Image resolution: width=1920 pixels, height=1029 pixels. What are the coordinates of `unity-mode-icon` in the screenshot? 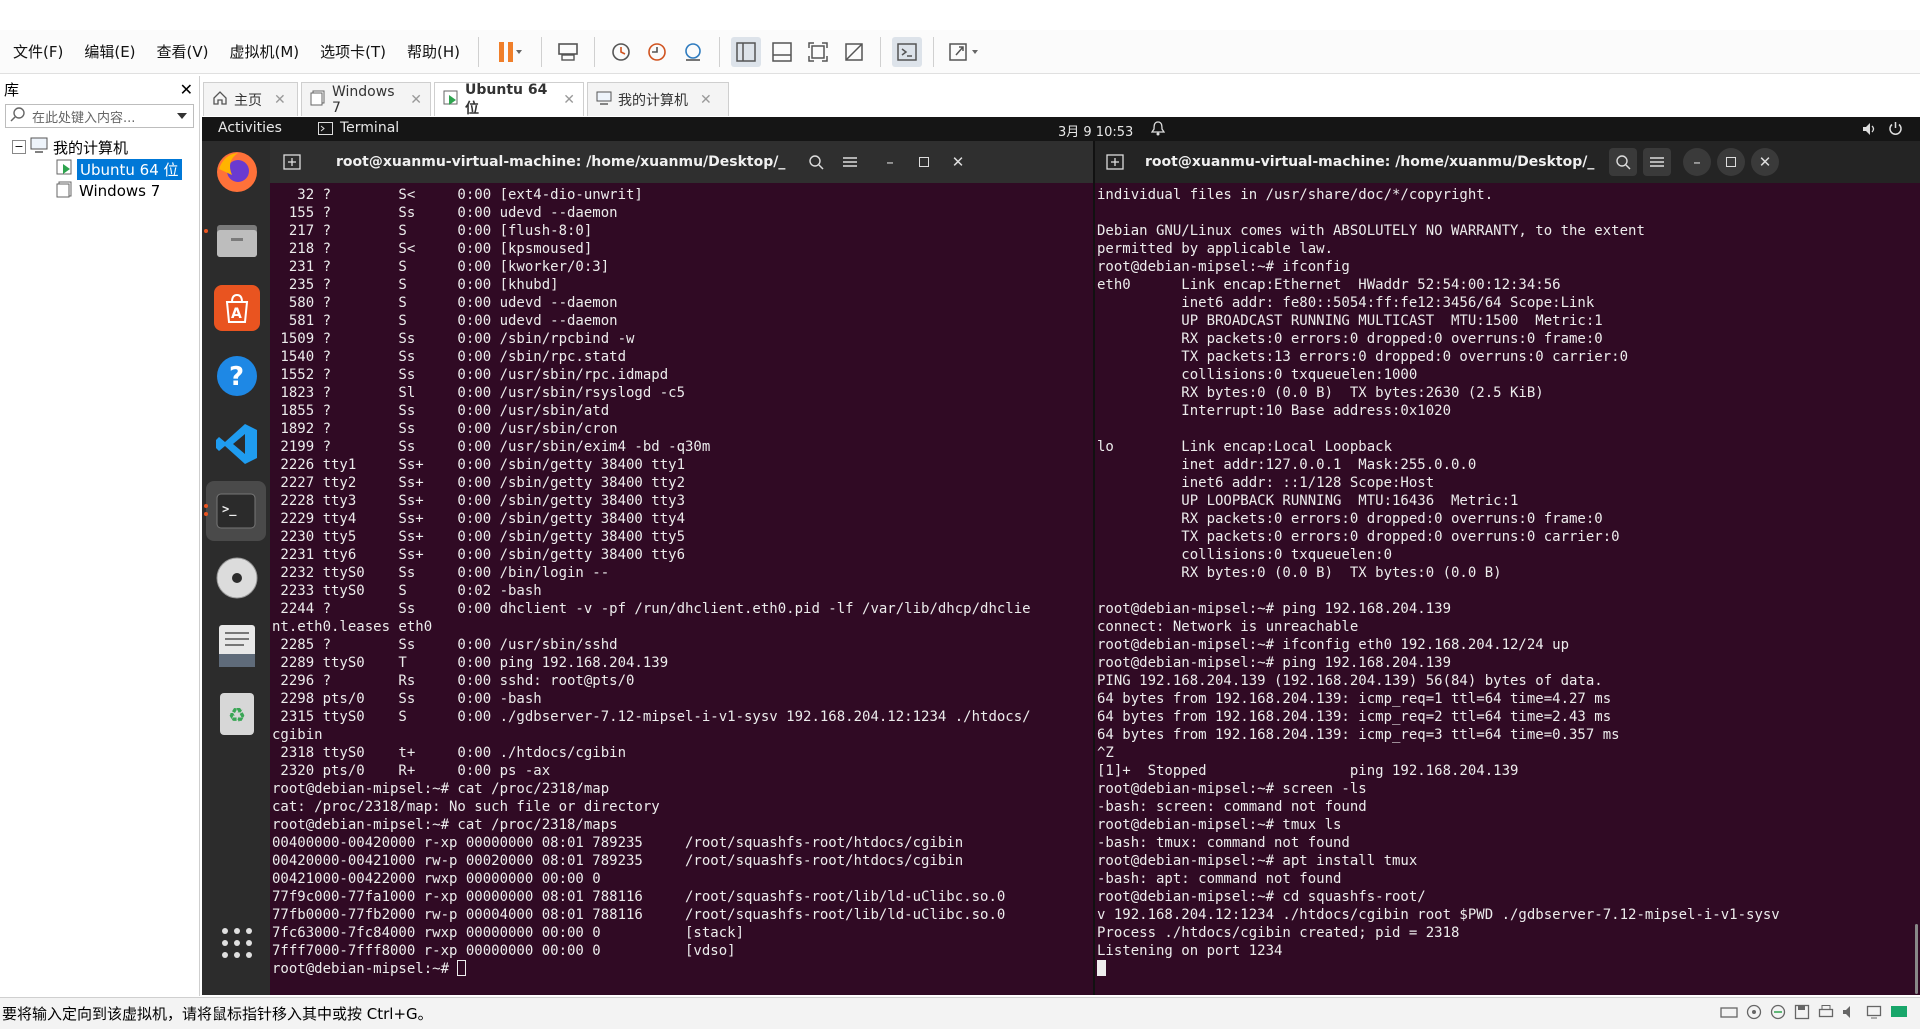 It's located at (854, 52).